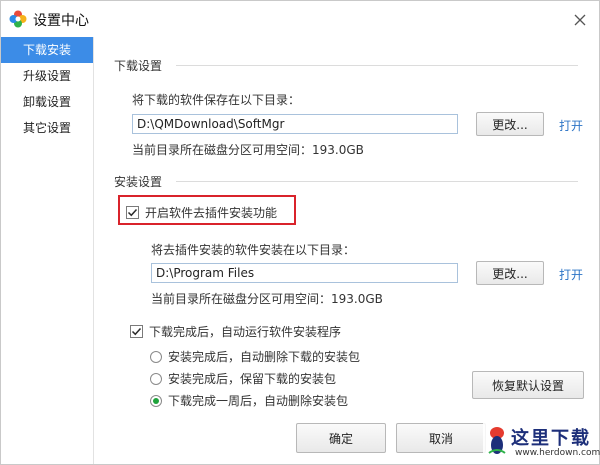  Describe the element at coordinates (295, 124) in the screenshot. I see `download-dir-input` at that location.